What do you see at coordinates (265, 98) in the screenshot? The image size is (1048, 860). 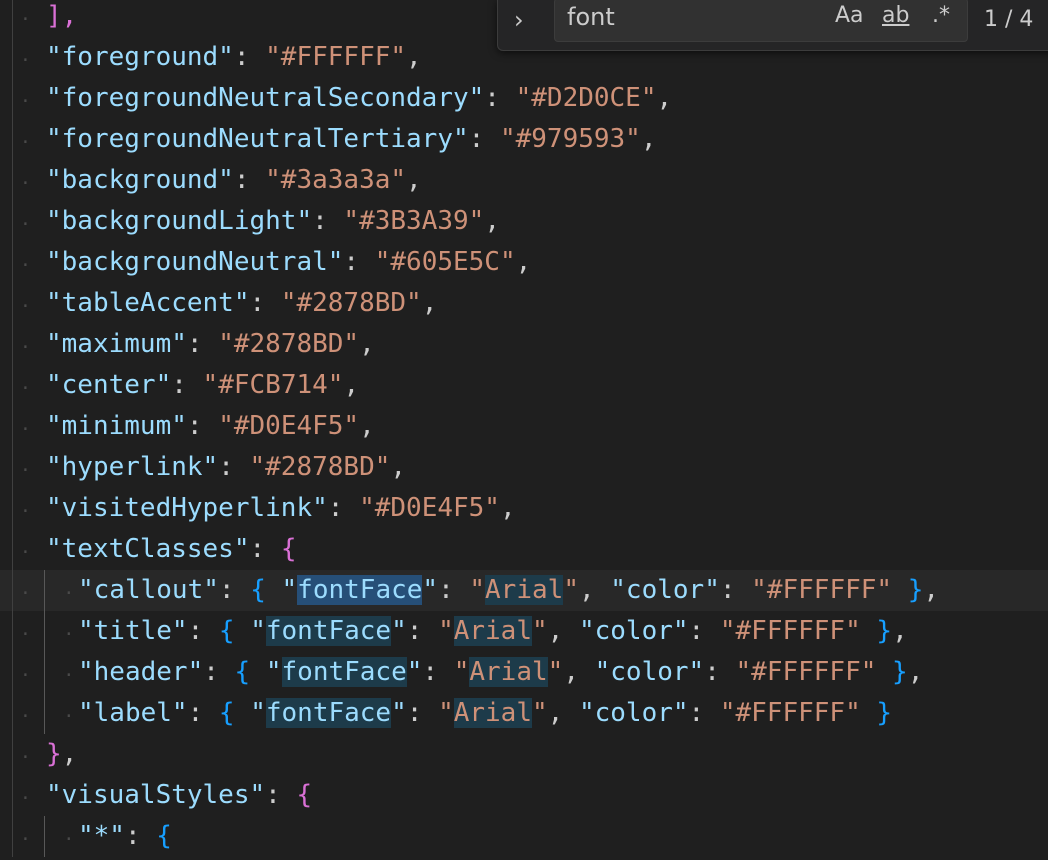 I see `code-token: "foregroundNeutralSecondary"` at bounding box center [265, 98].